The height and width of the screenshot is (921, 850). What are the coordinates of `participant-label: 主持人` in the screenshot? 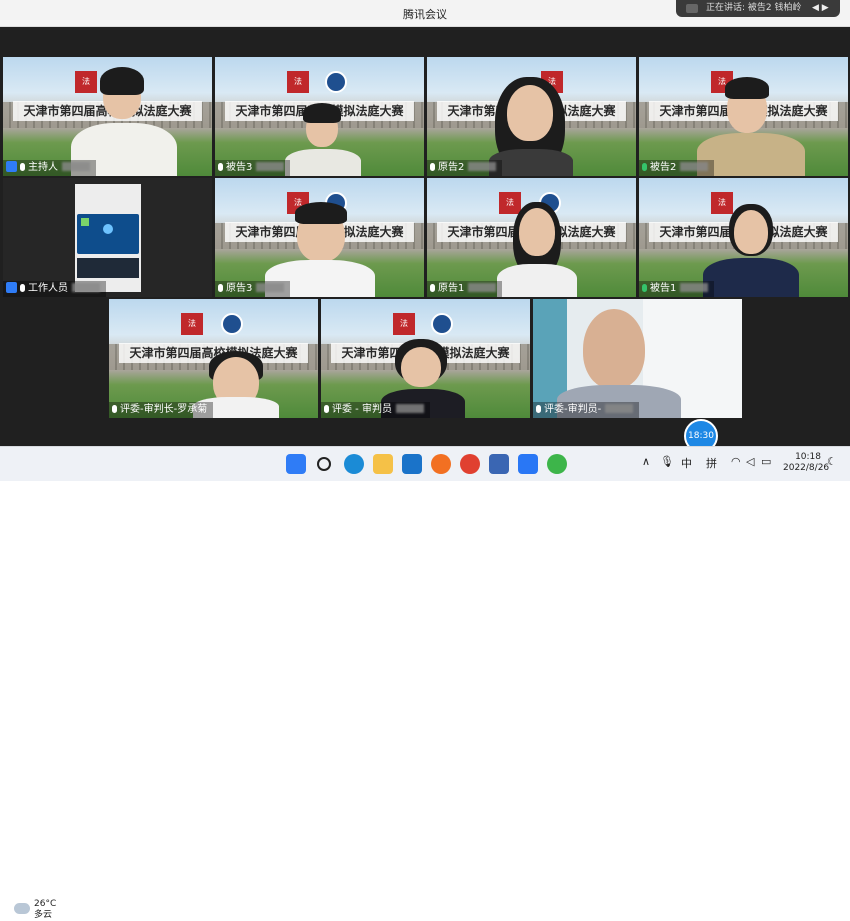 It's located at (49, 168).